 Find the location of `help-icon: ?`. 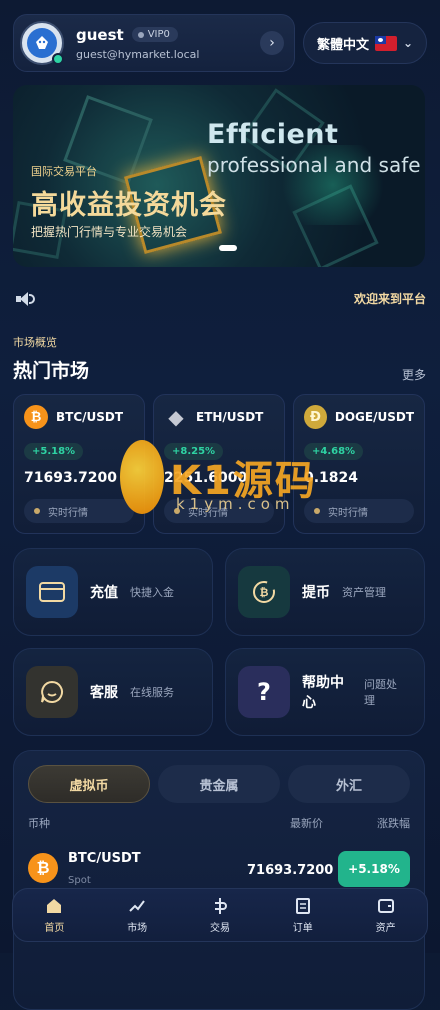

help-icon: ? is located at coordinates (264, 692).